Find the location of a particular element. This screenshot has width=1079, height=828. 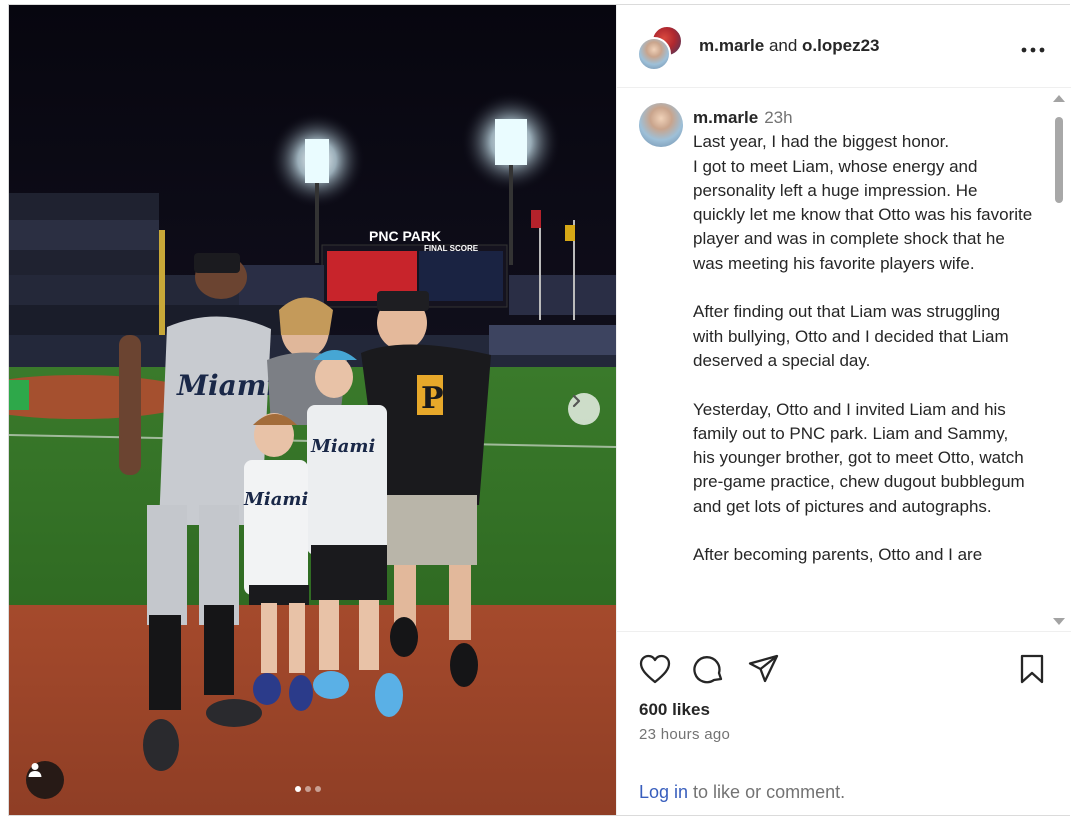

caption-username-link: m.marle is located at coordinates (725, 117).